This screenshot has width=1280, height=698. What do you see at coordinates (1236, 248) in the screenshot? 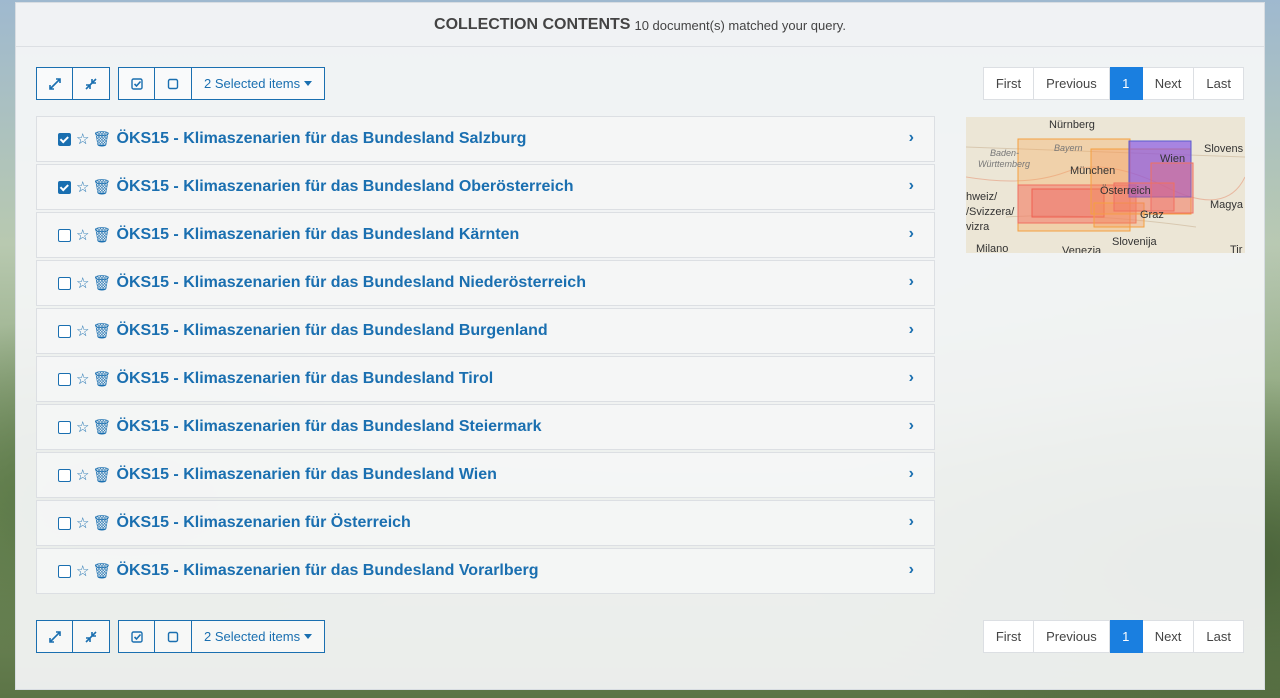
I see `map-label: Tir` at bounding box center [1236, 248].